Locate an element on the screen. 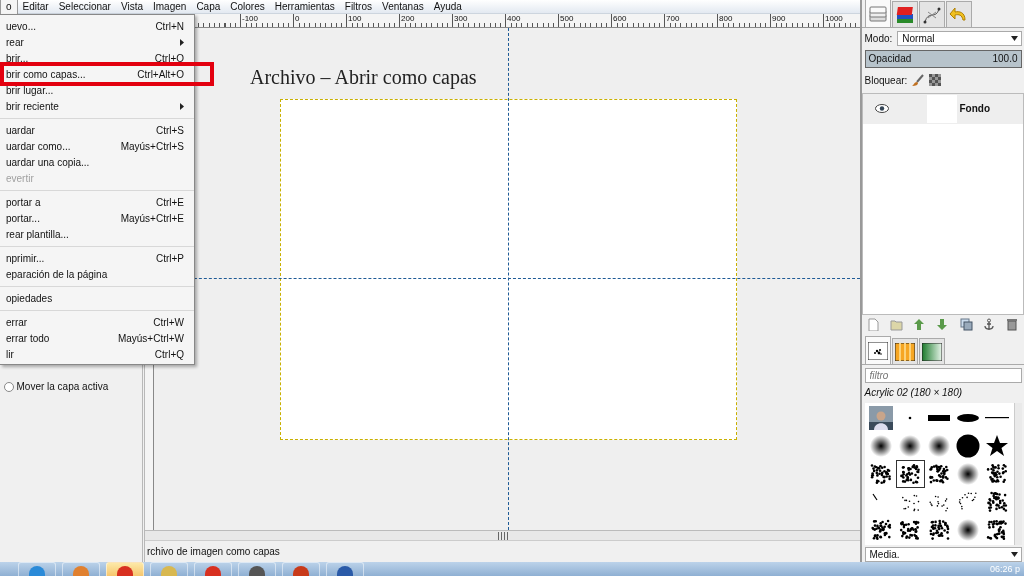  menu-item: Herramientas is located at coordinates (304, 7).